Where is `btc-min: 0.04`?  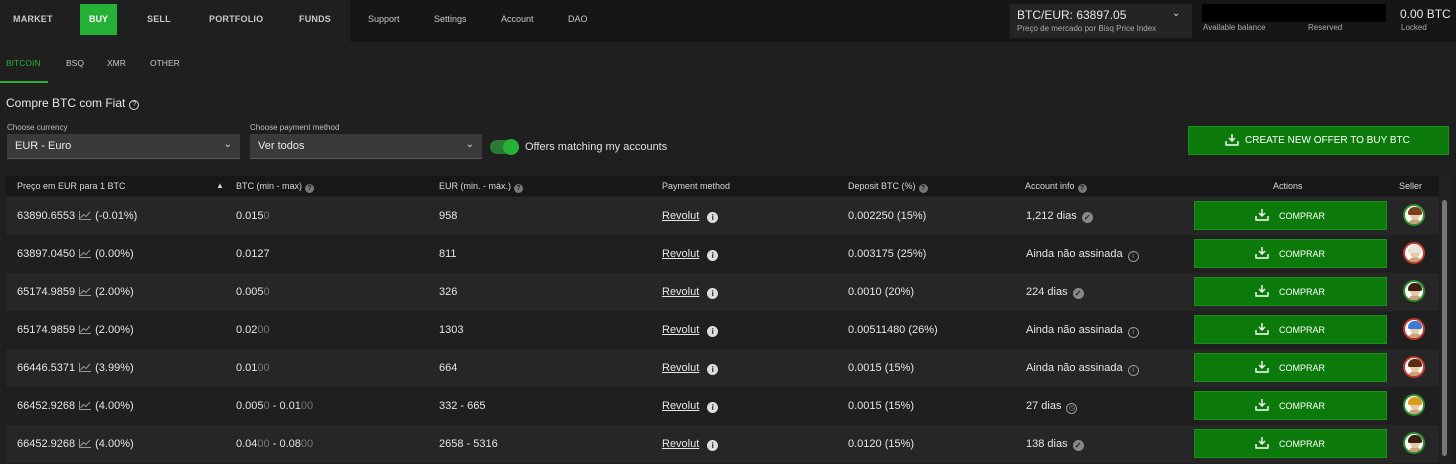 btc-min: 0.04 is located at coordinates (247, 444).